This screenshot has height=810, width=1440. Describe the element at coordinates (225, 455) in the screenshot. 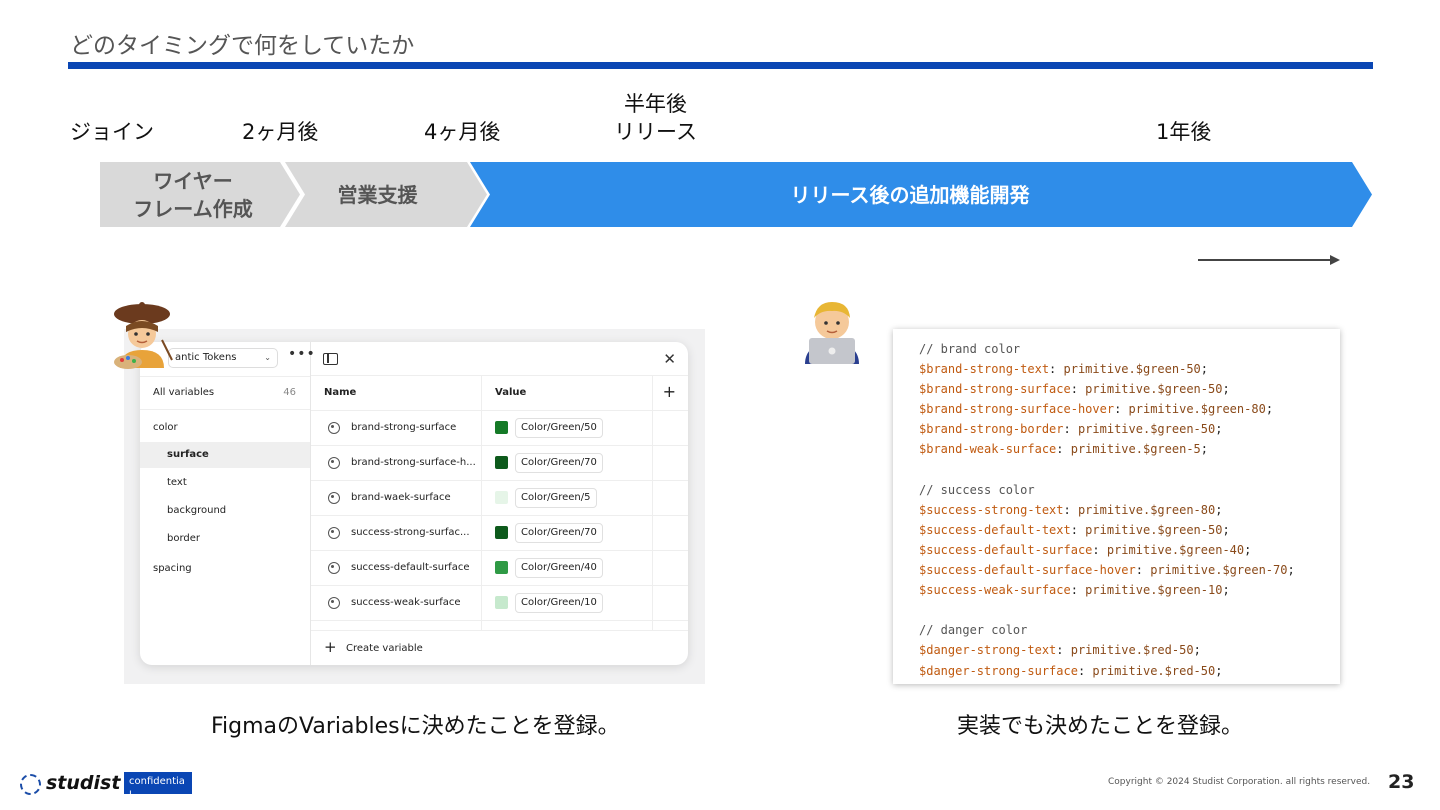

I see `group-item-surface: surface` at that location.